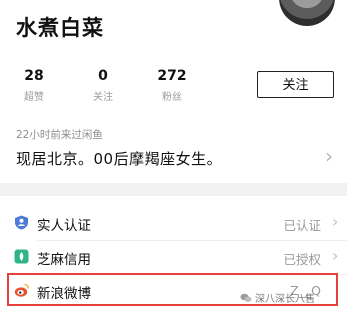 This screenshot has width=347, height=318. What do you see at coordinates (103, 97) in the screenshot?
I see `stat-following-label: 关注` at bounding box center [103, 97].